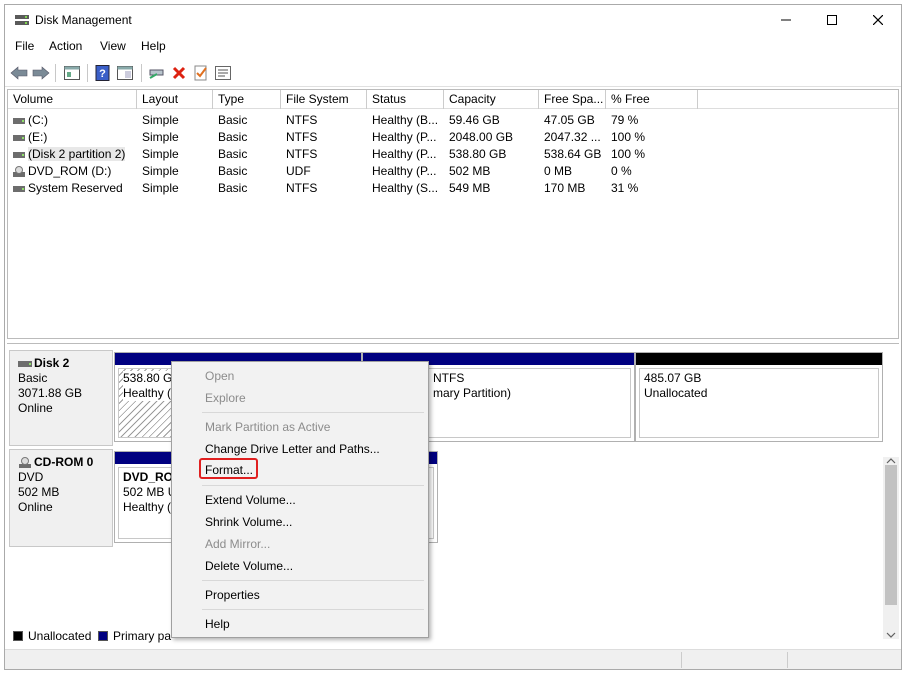  I want to click on disk-2-label: Disk 2 Basic 3071.88 GB Online, so click(61, 398).